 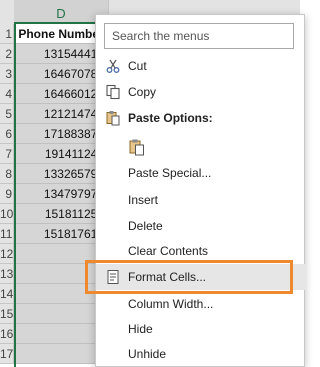 I want to click on row-number: 17, so click(x=7, y=354).